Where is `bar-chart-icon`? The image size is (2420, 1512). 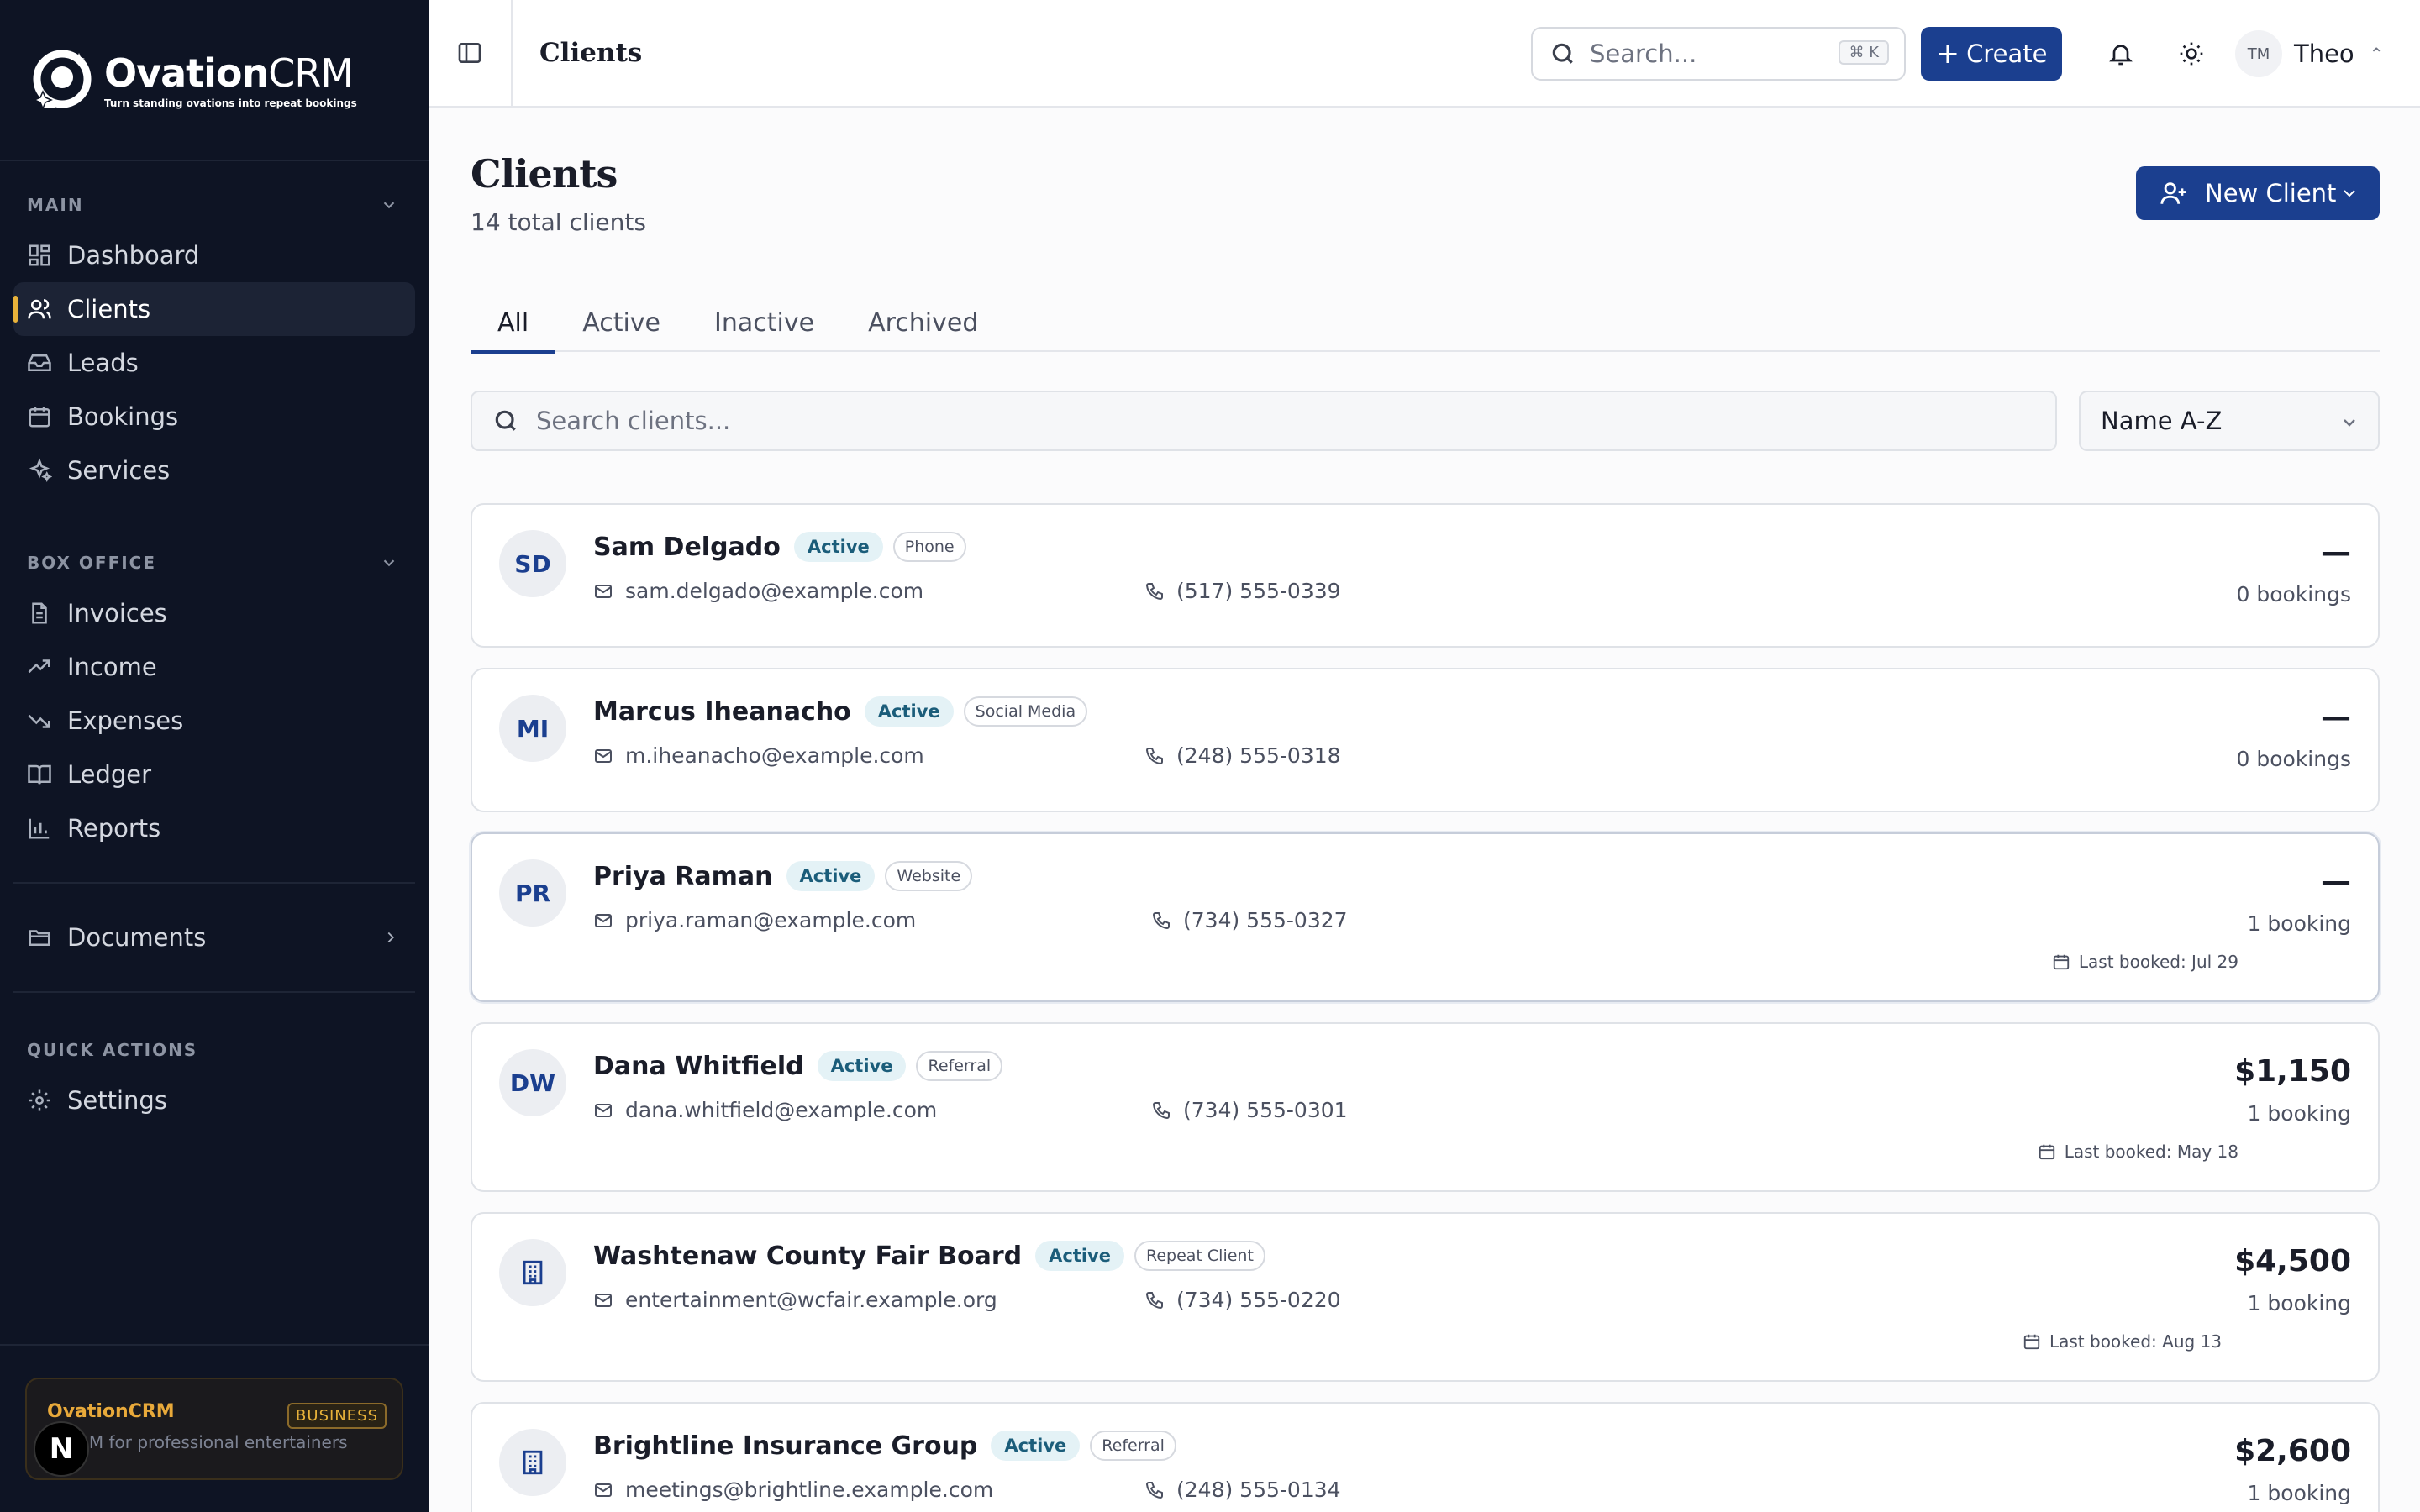
bar-chart-icon is located at coordinates (39, 828).